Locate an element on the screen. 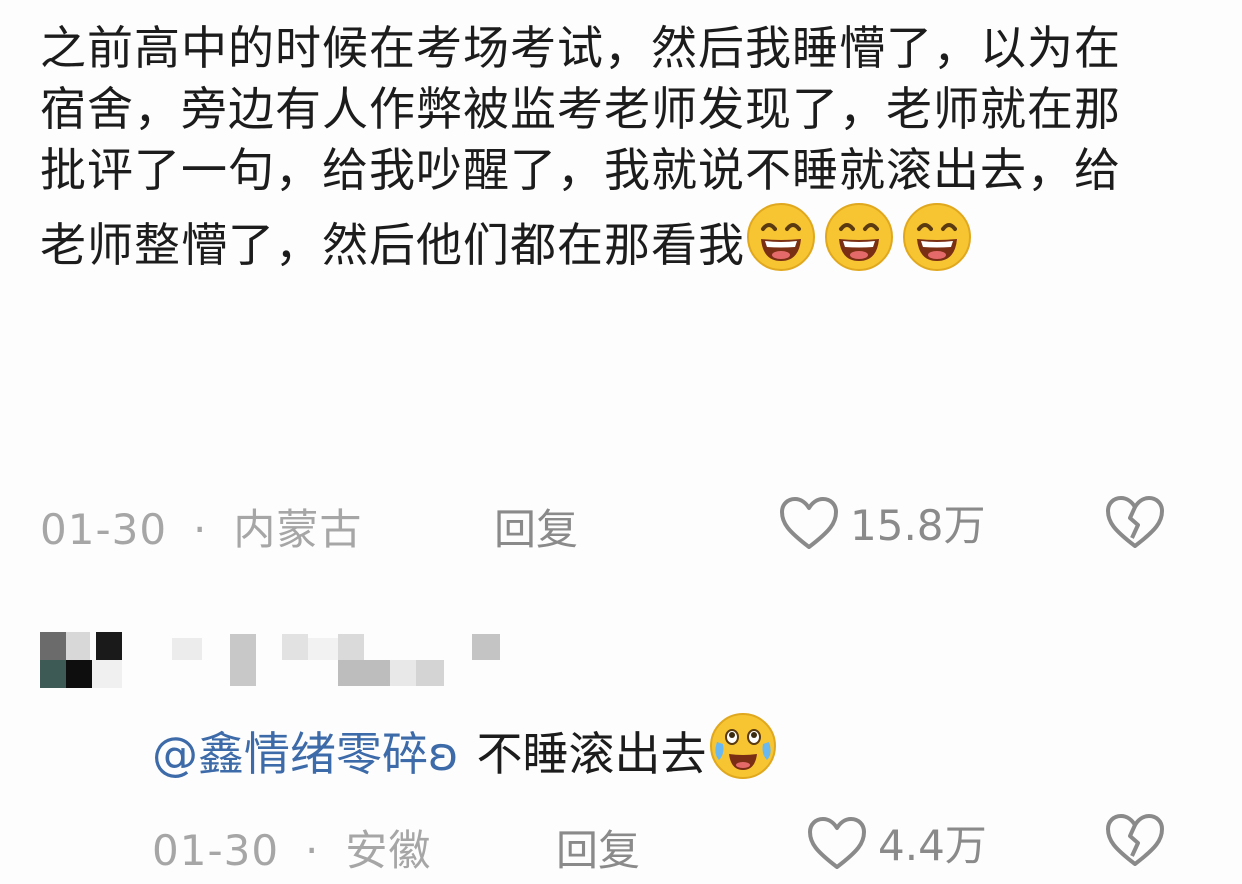 This screenshot has width=1242, height=884. comment-2-reply-button: 回复 is located at coordinates (598, 847).